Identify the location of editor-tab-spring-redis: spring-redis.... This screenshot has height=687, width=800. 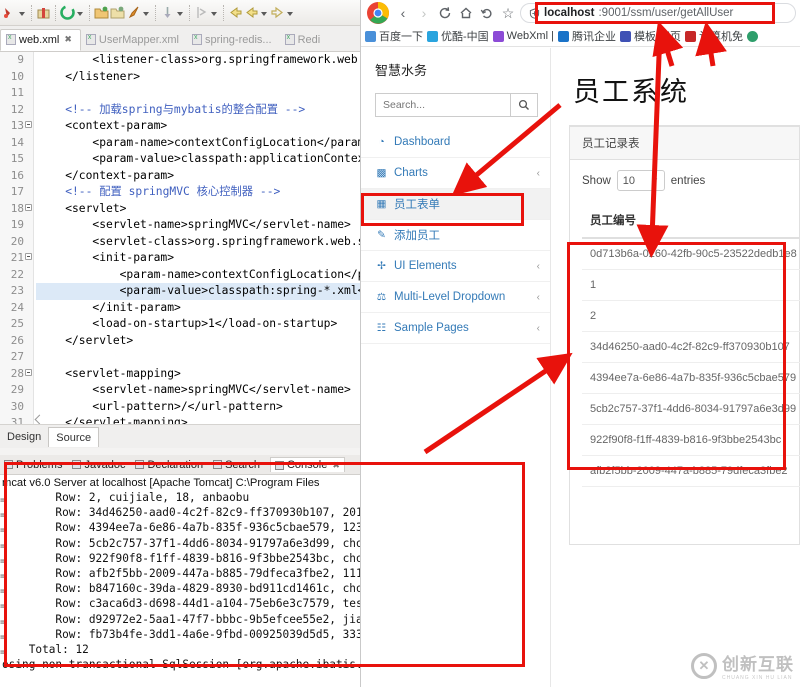
(233, 40).